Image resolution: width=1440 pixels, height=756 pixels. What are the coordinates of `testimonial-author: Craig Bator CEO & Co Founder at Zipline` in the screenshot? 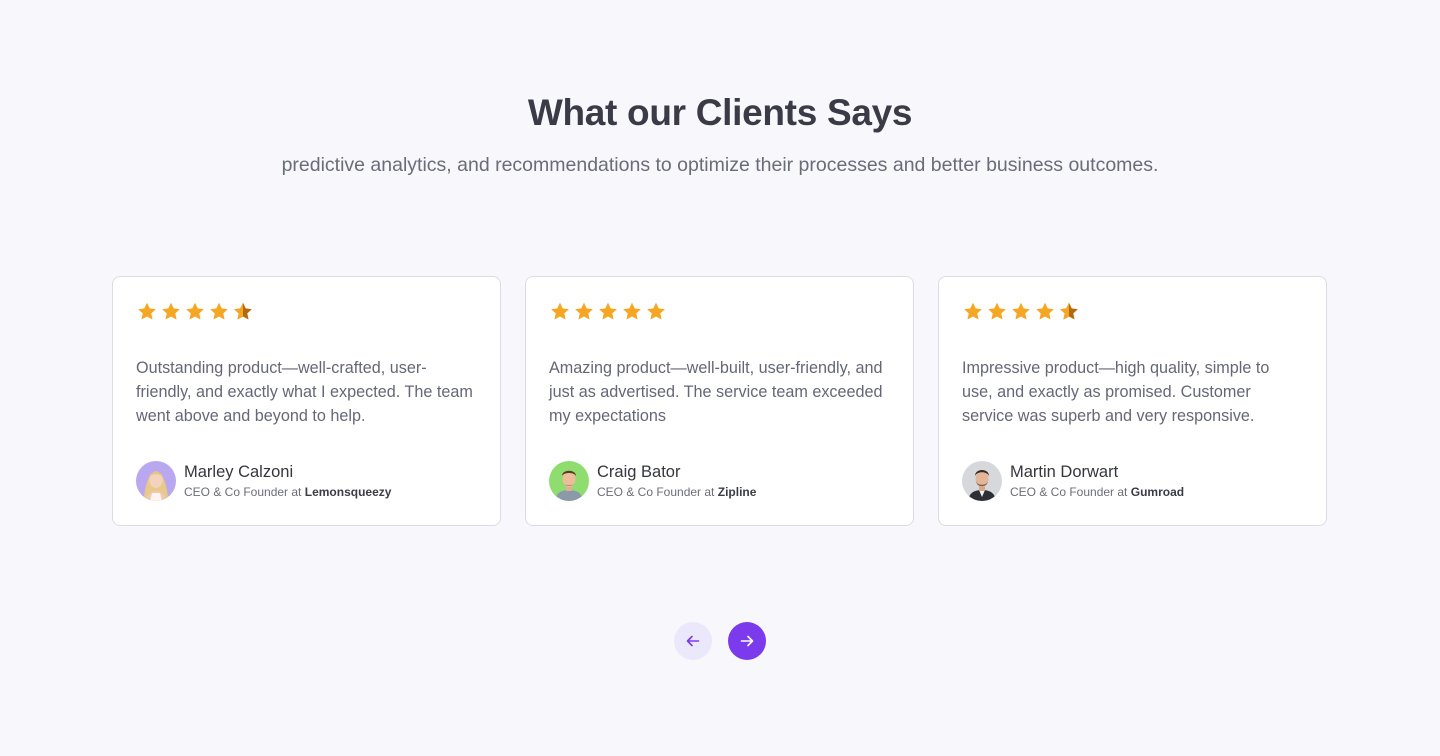 It's located at (652, 481).